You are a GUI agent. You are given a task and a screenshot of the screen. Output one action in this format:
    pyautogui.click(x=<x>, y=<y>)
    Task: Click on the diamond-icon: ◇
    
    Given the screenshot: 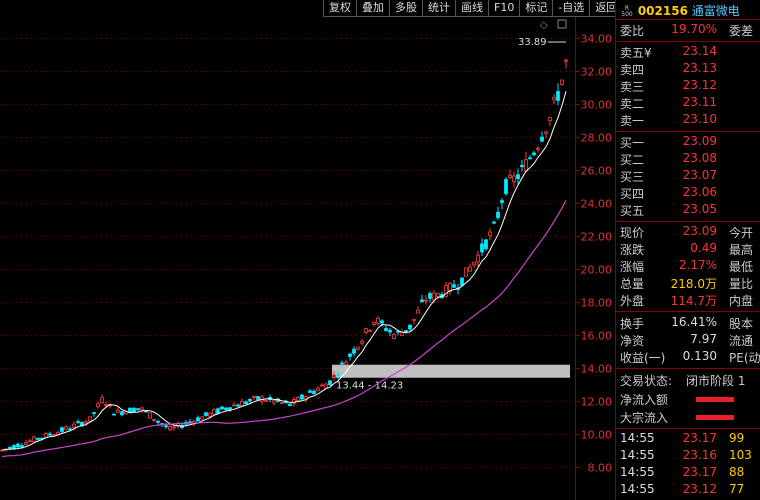 What is the action you would take?
    pyautogui.click(x=544, y=25)
    